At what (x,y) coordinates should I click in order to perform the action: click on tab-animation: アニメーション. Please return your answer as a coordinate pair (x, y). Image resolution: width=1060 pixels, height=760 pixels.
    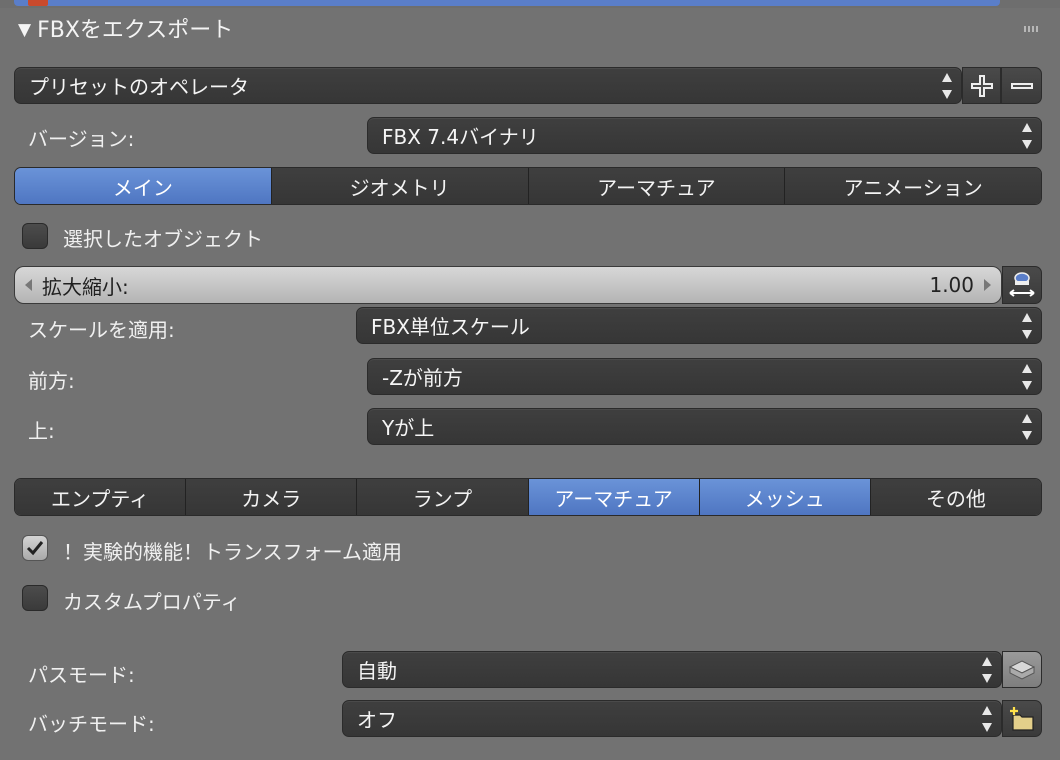
    Looking at the image, I should click on (912, 186).